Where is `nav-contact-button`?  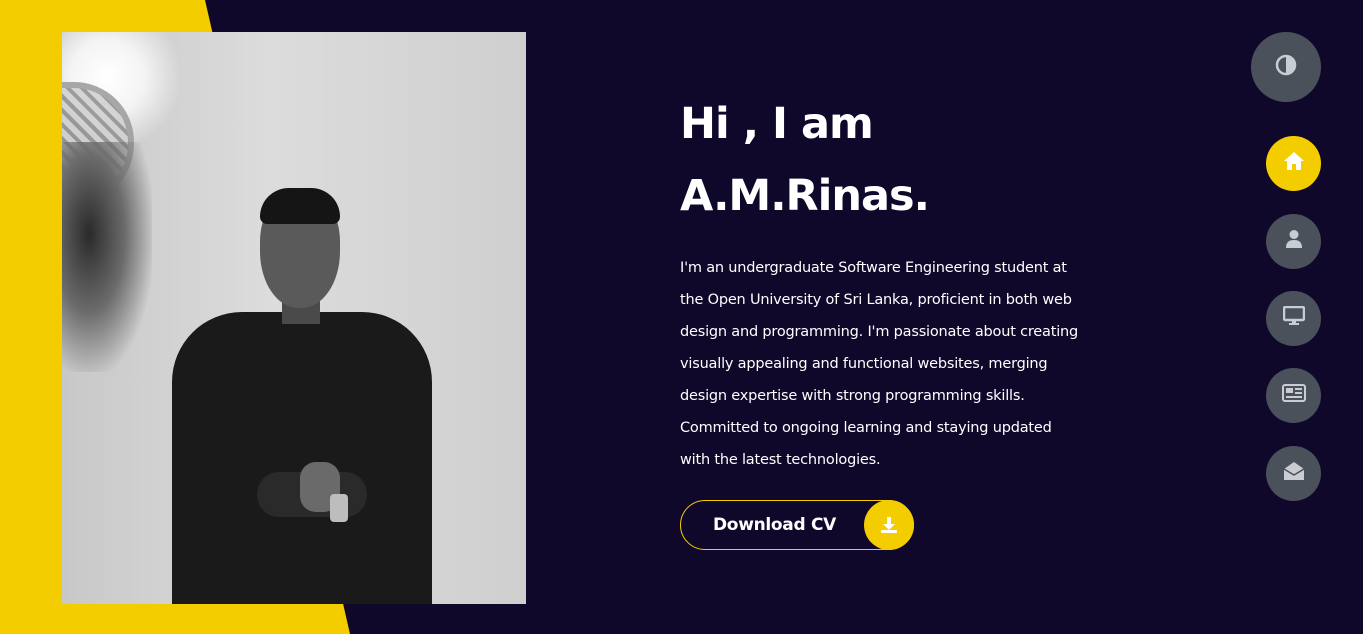
nav-contact-button is located at coordinates (1293, 473).